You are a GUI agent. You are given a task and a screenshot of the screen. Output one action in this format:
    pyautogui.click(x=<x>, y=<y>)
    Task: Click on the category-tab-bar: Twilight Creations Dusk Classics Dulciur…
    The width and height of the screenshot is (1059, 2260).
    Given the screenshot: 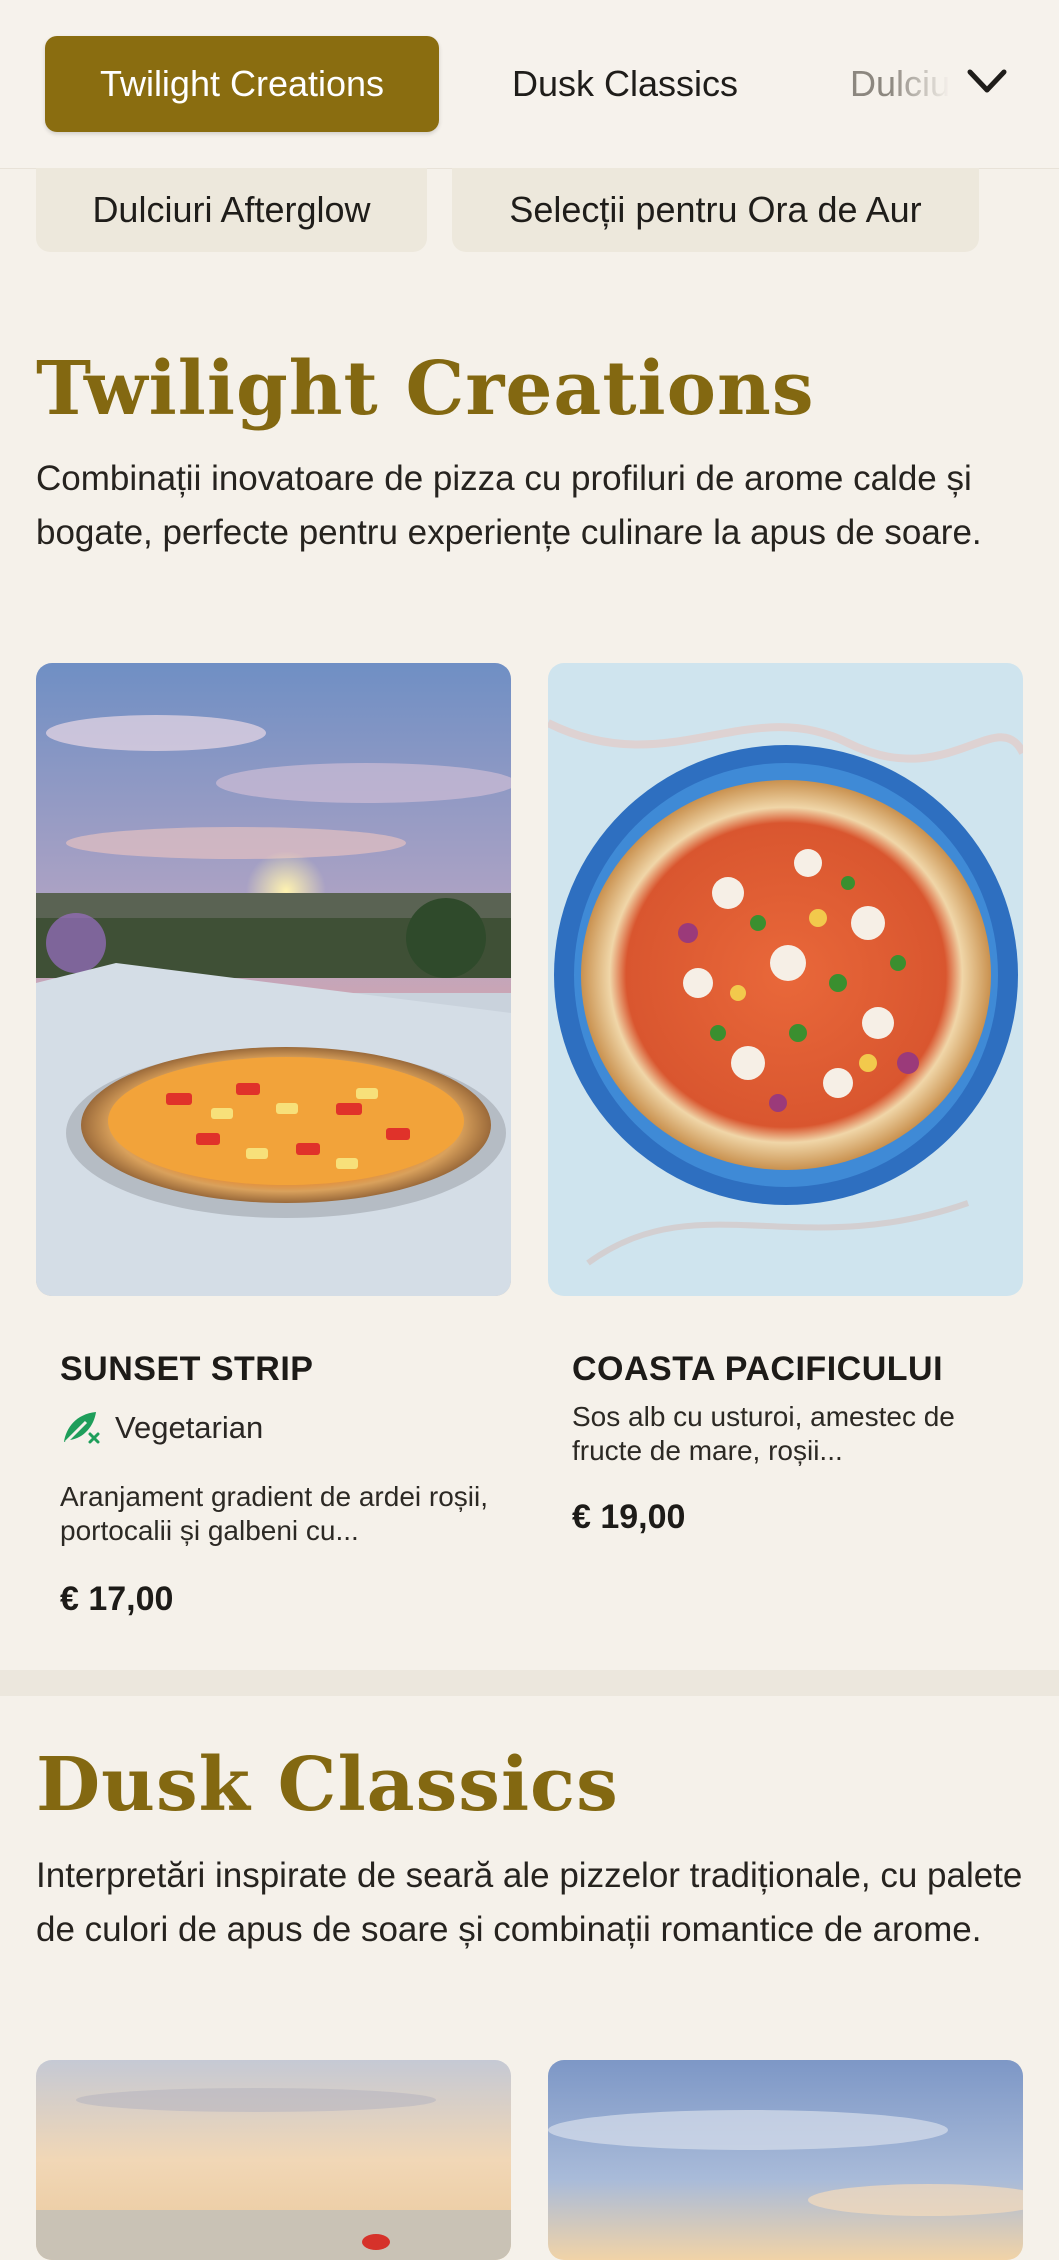 What is the action you would take?
    pyautogui.click(x=529, y=84)
    